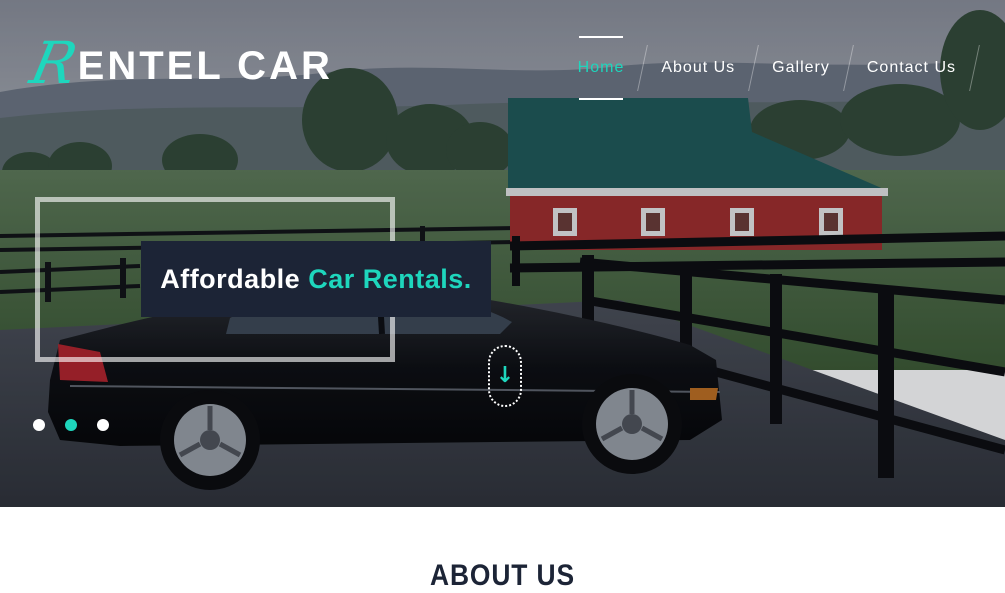 The width and height of the screenshot is (1005, 593). I want to click on nav-about-us: About Us, so click(698, 68).